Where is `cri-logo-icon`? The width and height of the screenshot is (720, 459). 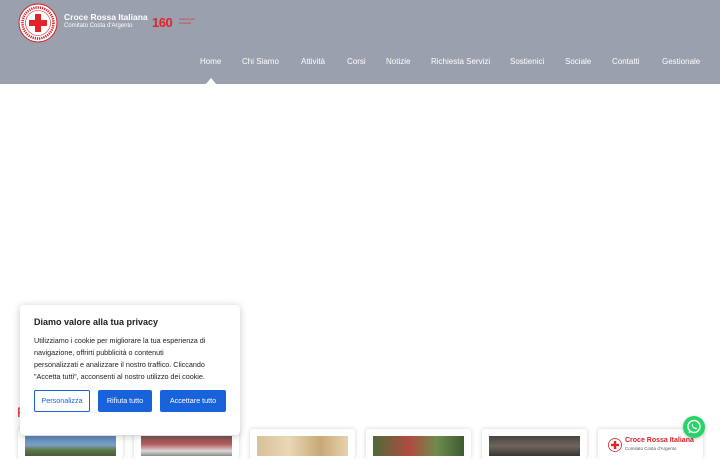
cri-logo-icon is located at coordinates (38, 23).